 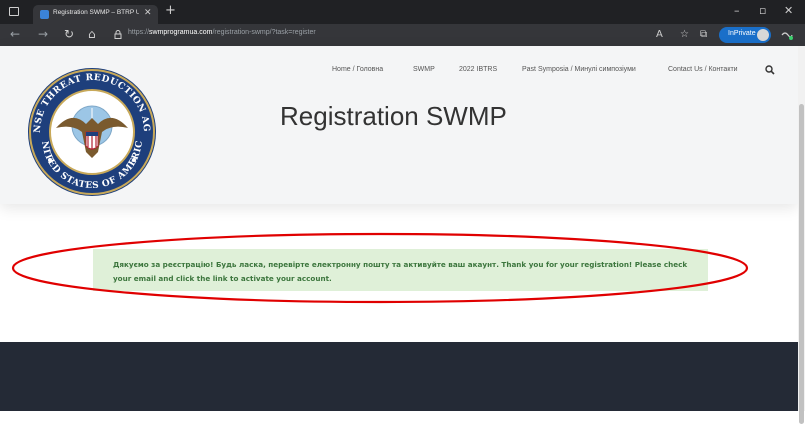 I want to click on read-aloud-icon: A, so click(x=659, y=35).